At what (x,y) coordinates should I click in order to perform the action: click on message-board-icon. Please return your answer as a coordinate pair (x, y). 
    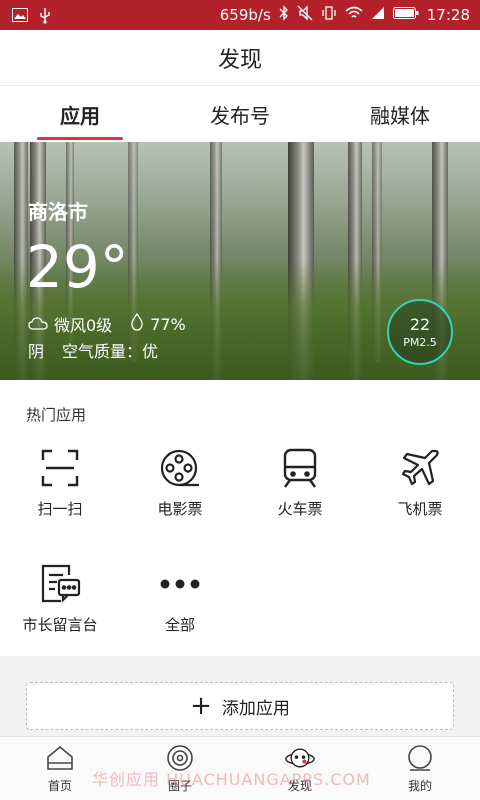
    Looking at the image, I should click on (60, 584).